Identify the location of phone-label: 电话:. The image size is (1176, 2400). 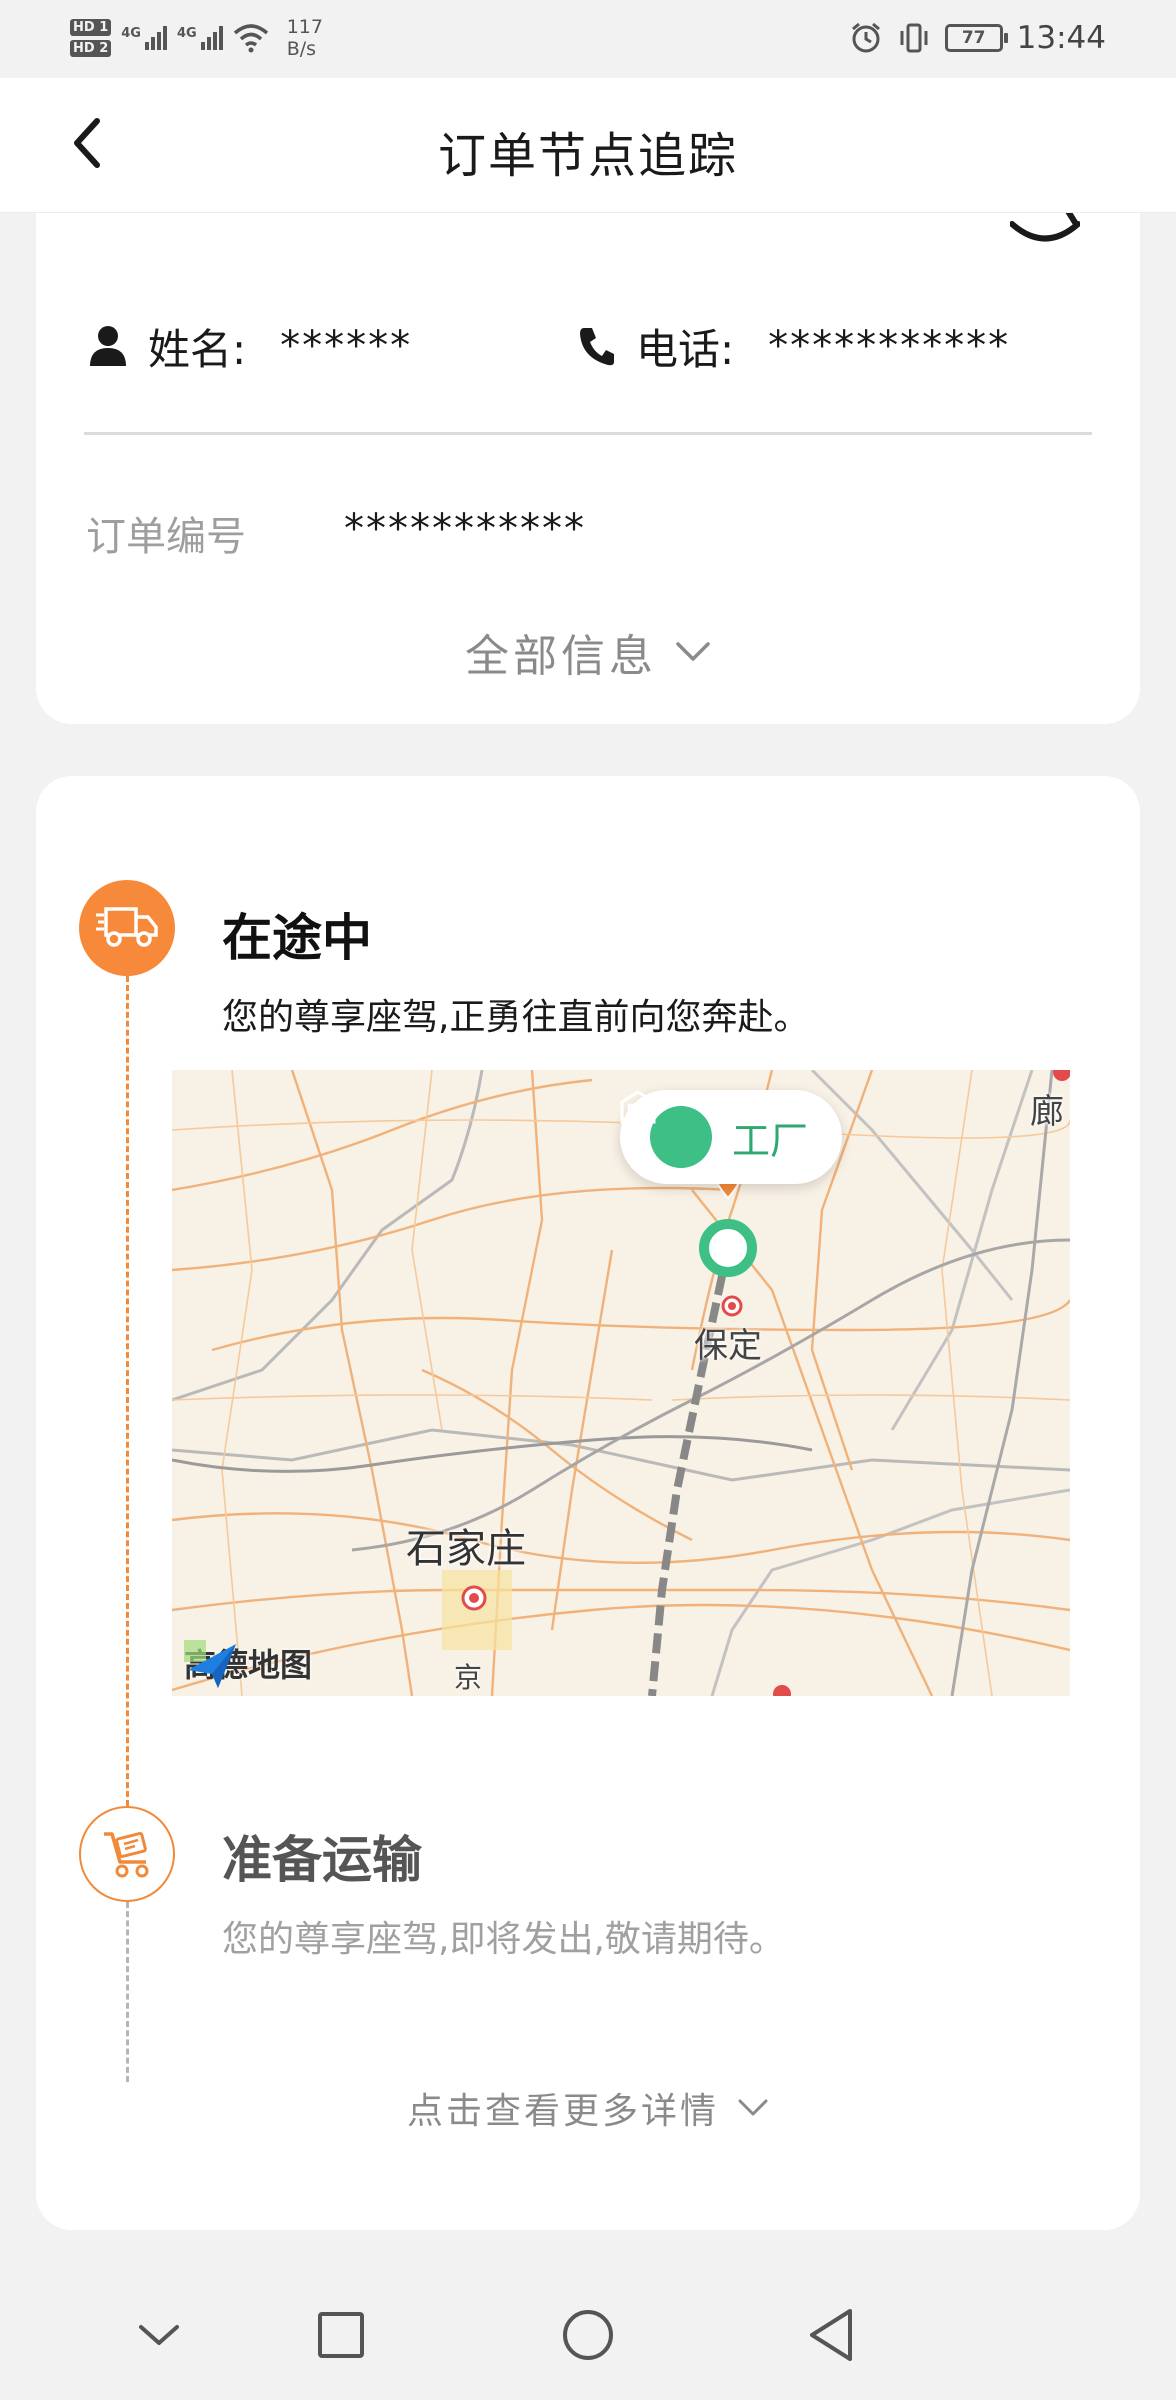
(685, 349).